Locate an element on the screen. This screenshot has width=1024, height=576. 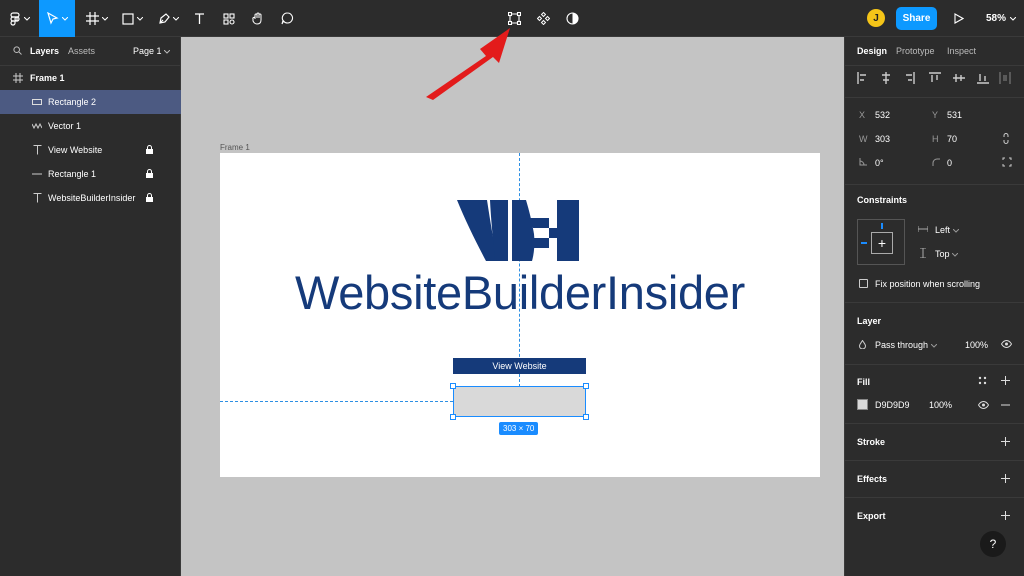
layer-opacity-input: 100% is located at coordinates (976, 345).